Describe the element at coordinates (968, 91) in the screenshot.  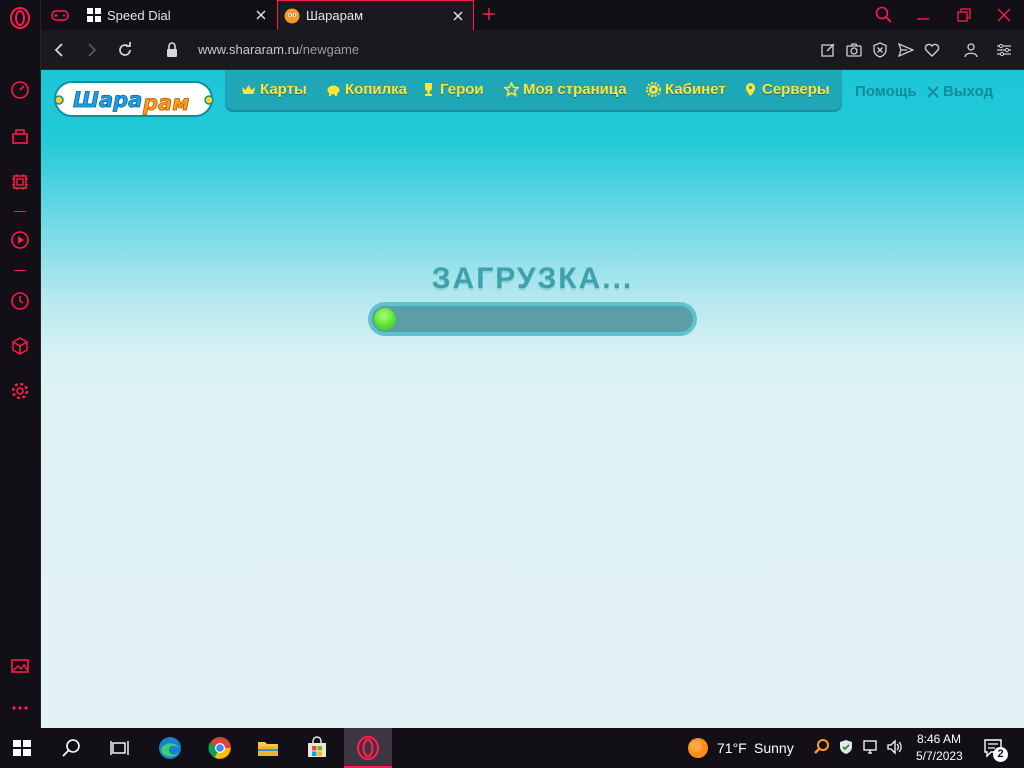
I see `logout-label: Выход` at that location.